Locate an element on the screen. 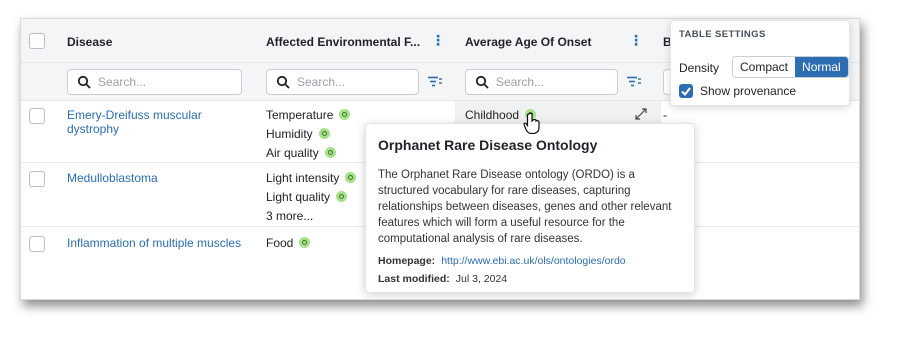 This screenshot has width=900, height=340. checkmark-icon is located at coordinates (686, 92).